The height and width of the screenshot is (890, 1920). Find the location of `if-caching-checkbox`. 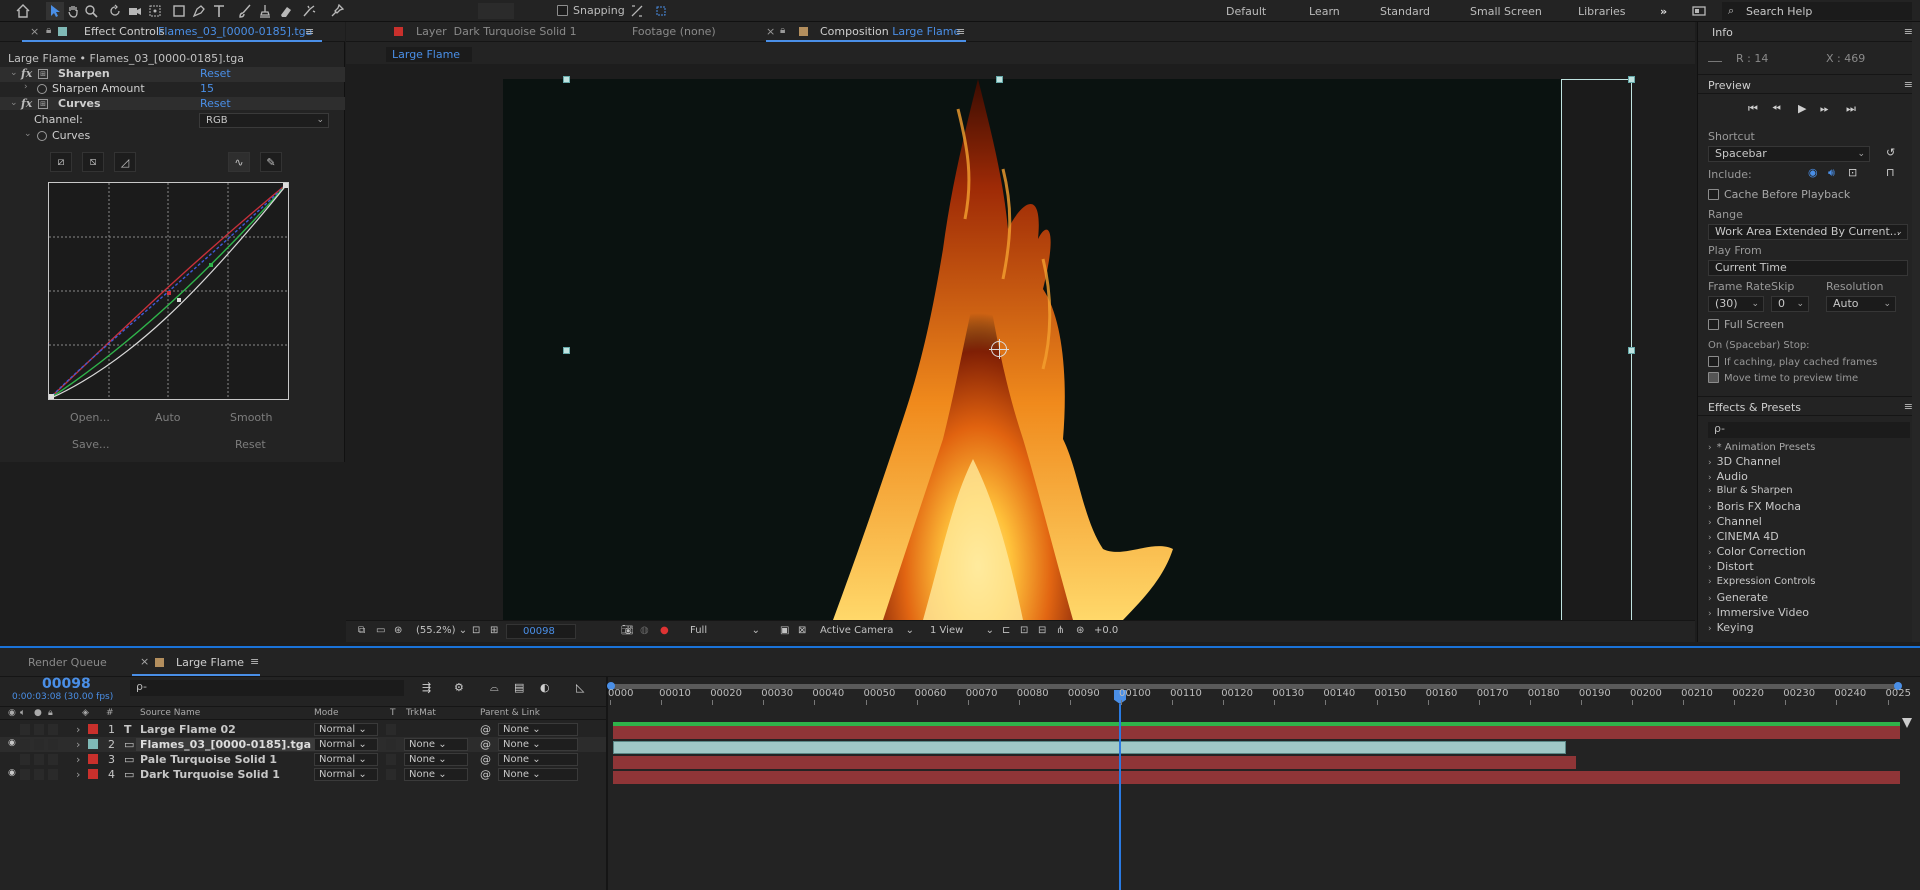

if-caching-checkbox is located at coordinates (1713, 361).